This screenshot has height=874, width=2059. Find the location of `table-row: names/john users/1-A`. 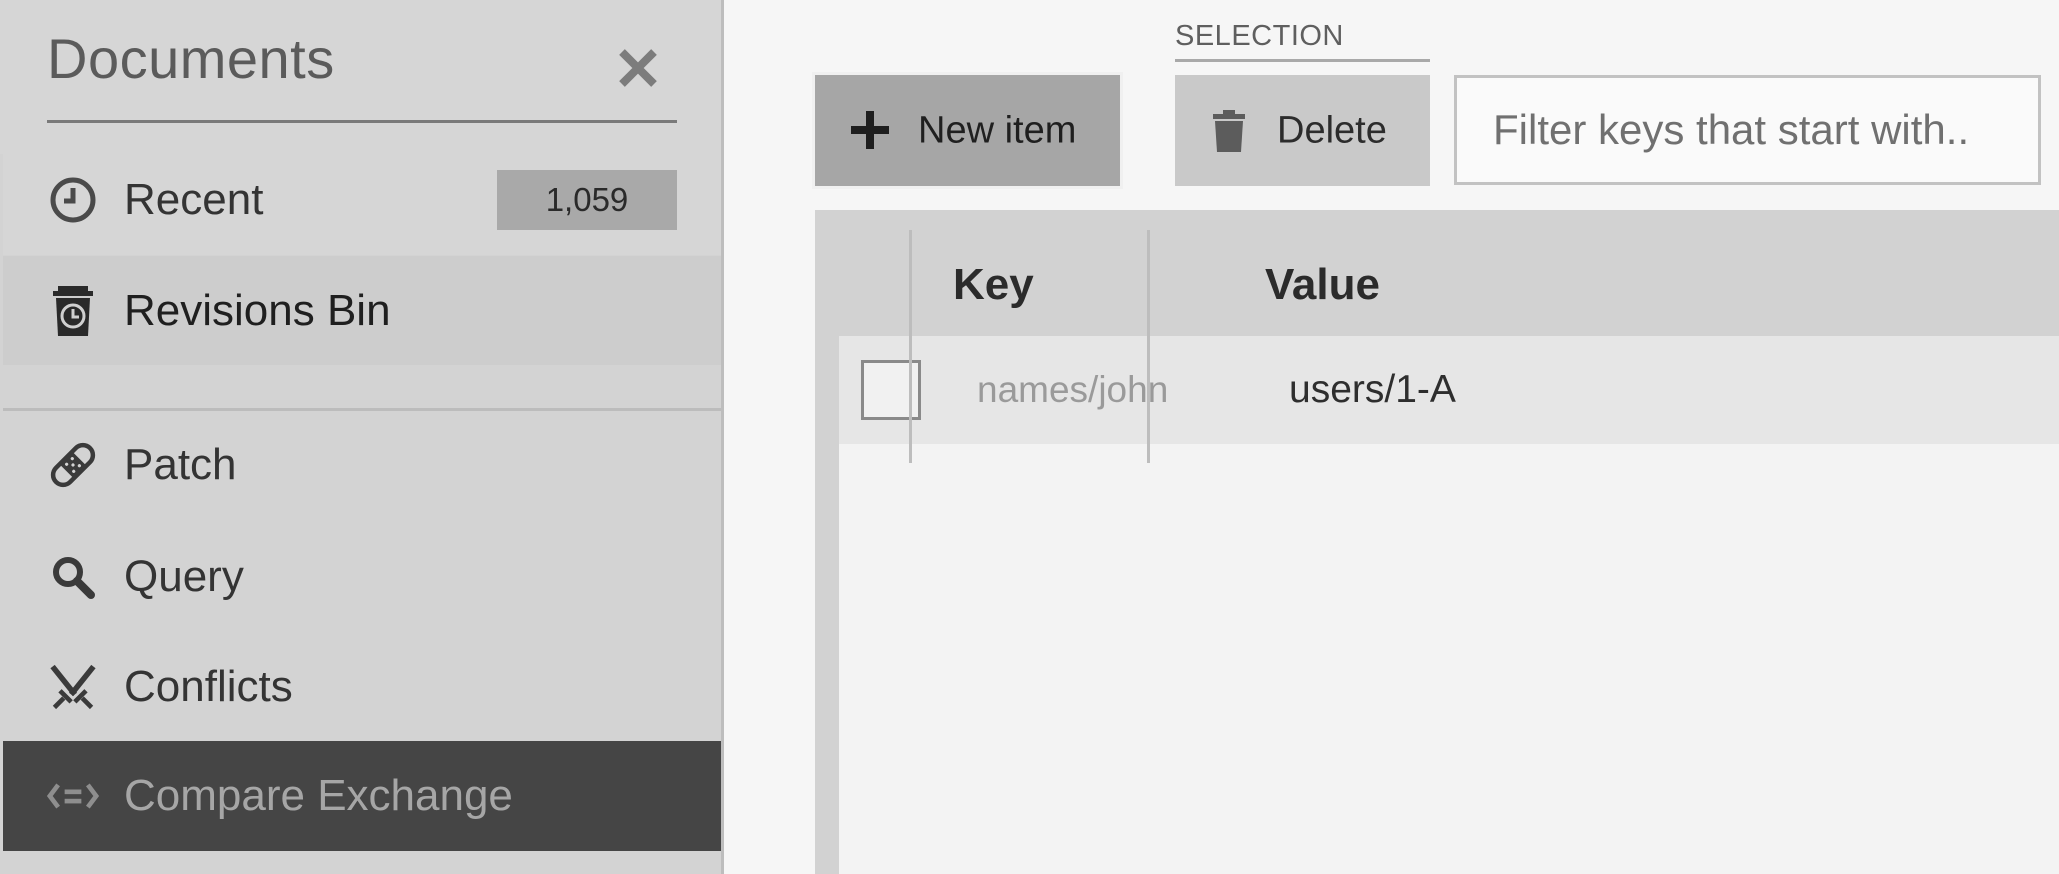

table-row: names/john users/1-A is located at coordinates (1449, 390).